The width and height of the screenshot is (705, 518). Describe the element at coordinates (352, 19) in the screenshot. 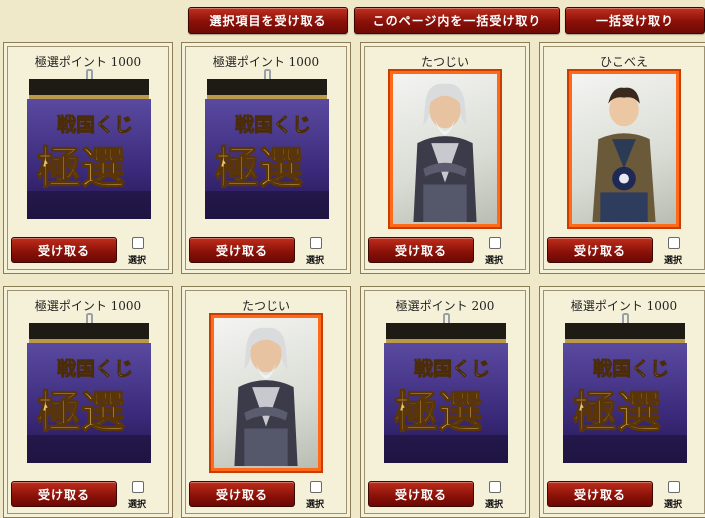

I see `toolbar: 選択項目を受け取る このページ内を一括受け取り 一括受け取り` at that location.